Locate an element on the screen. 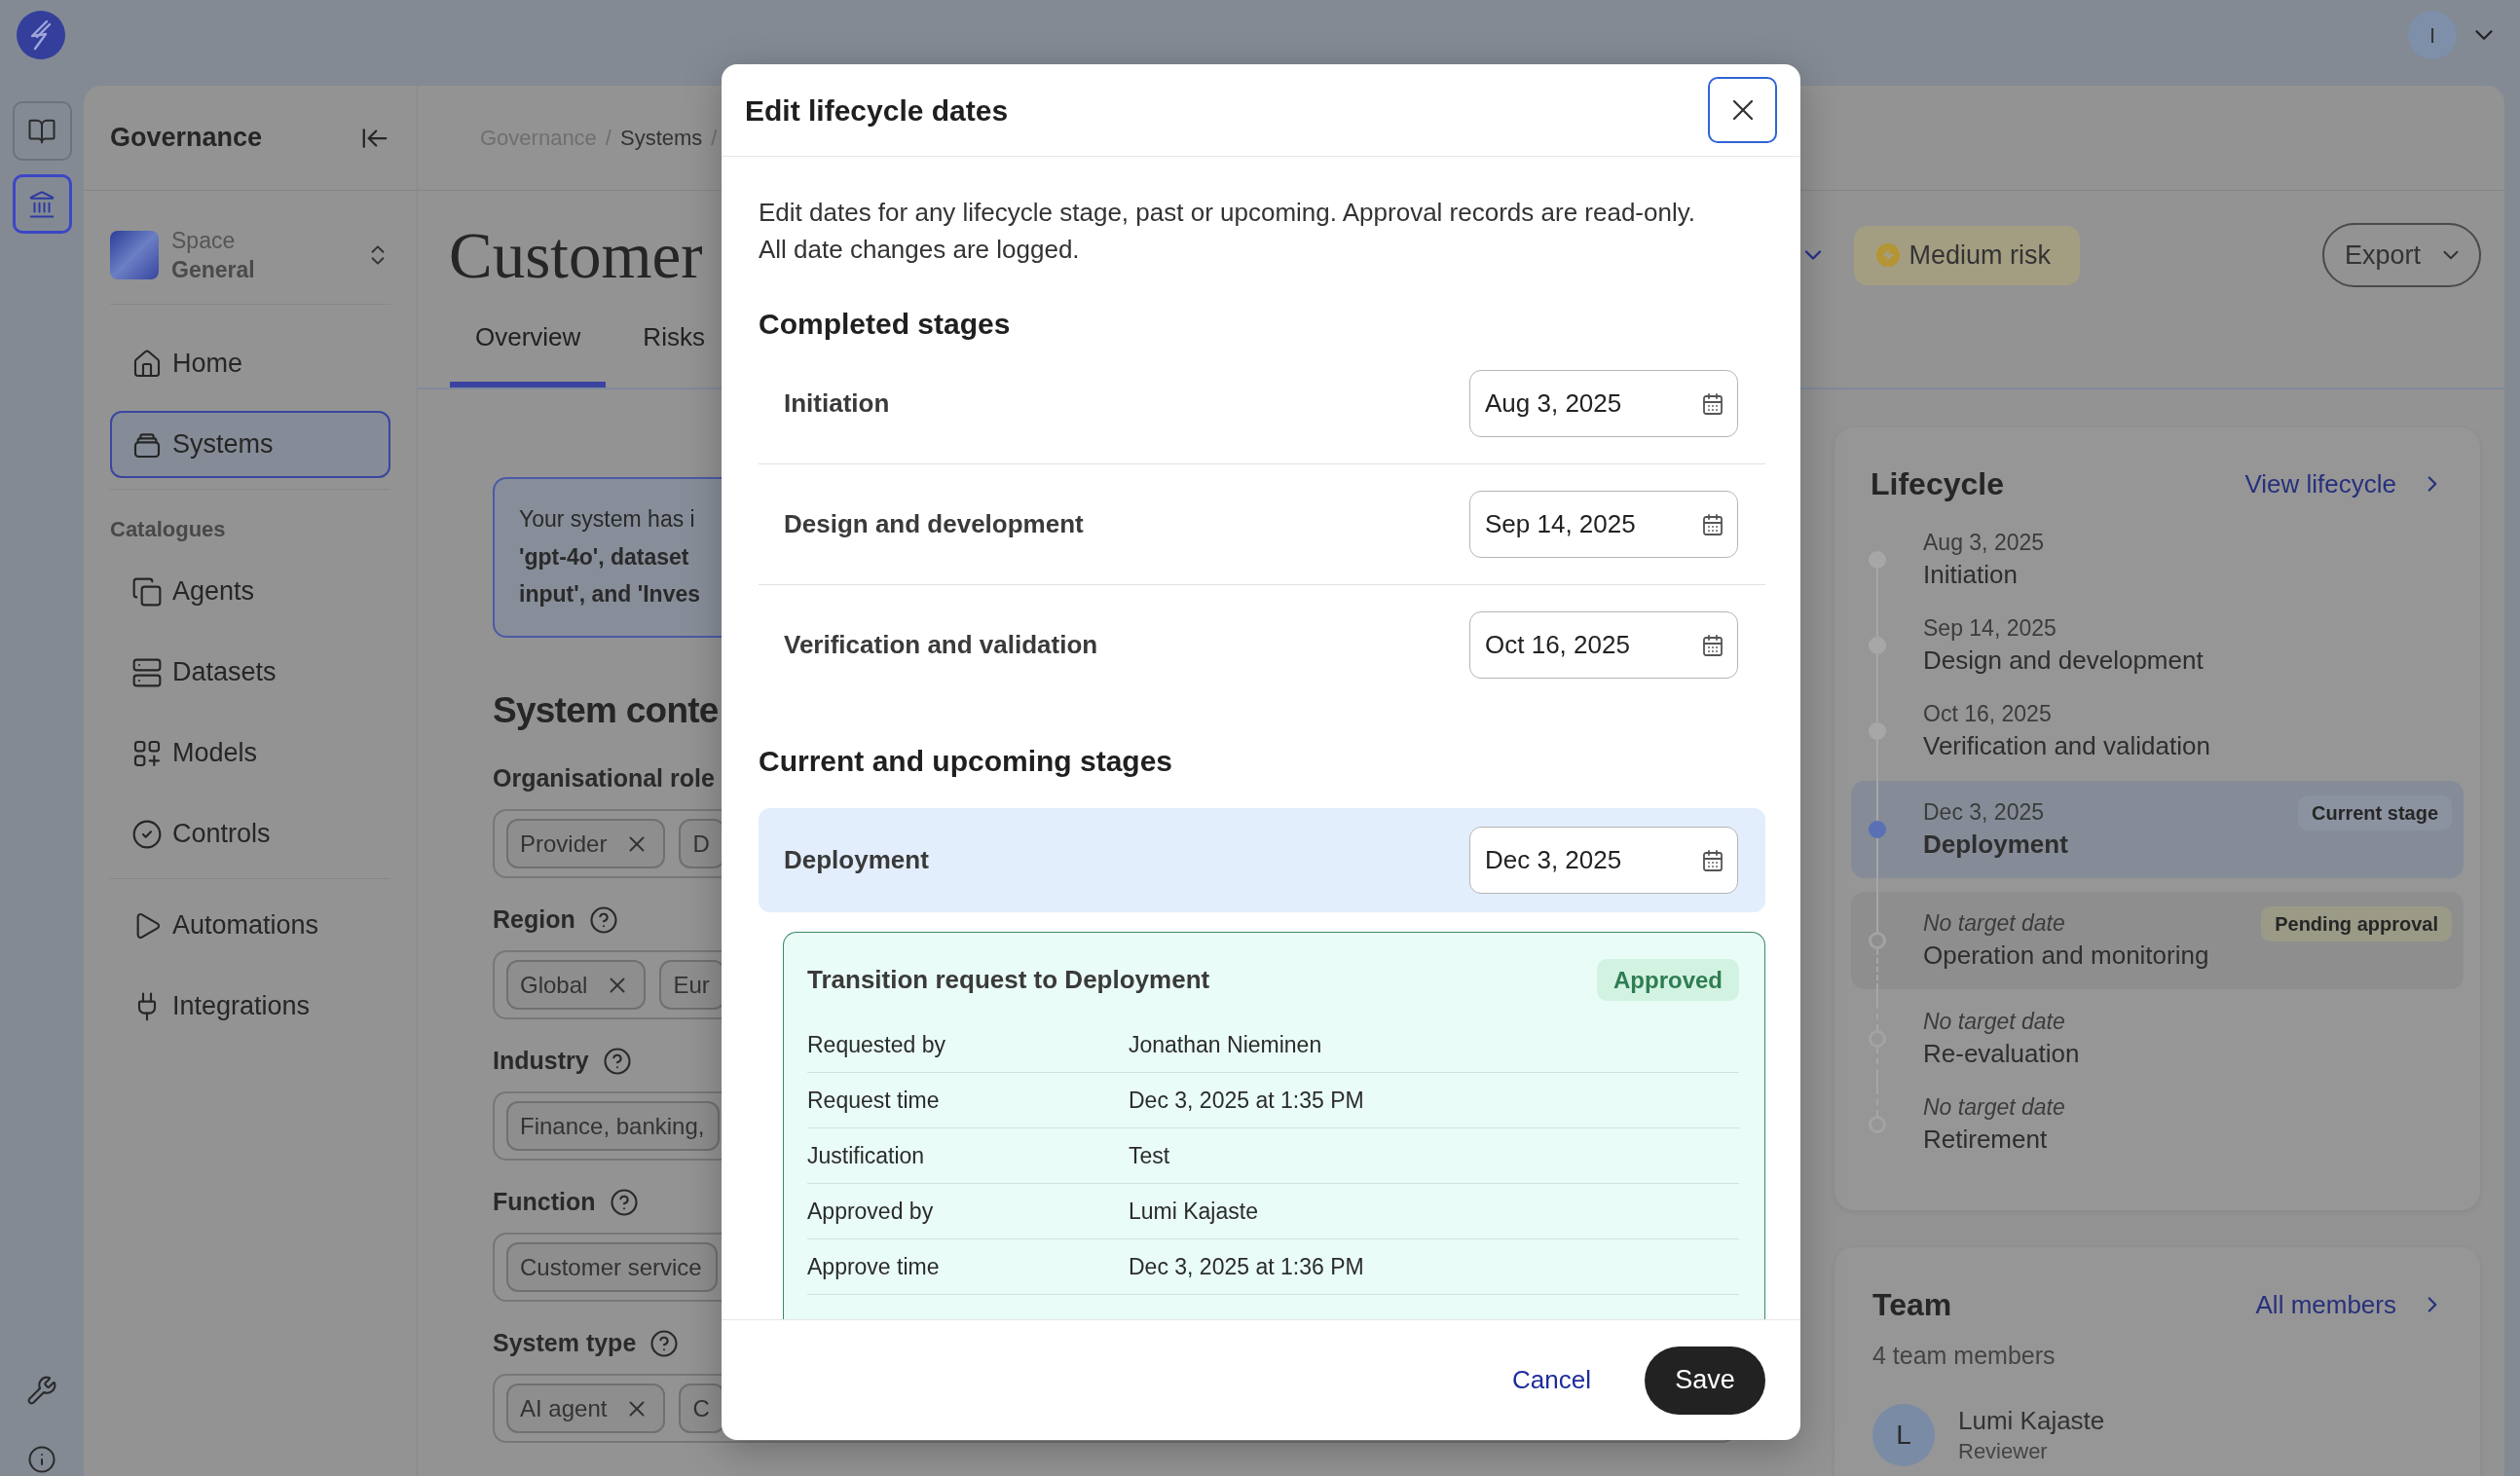 This screenshot has width=2520, height=1476. stage-name: Initiation is located at coordinates (1971, 575).